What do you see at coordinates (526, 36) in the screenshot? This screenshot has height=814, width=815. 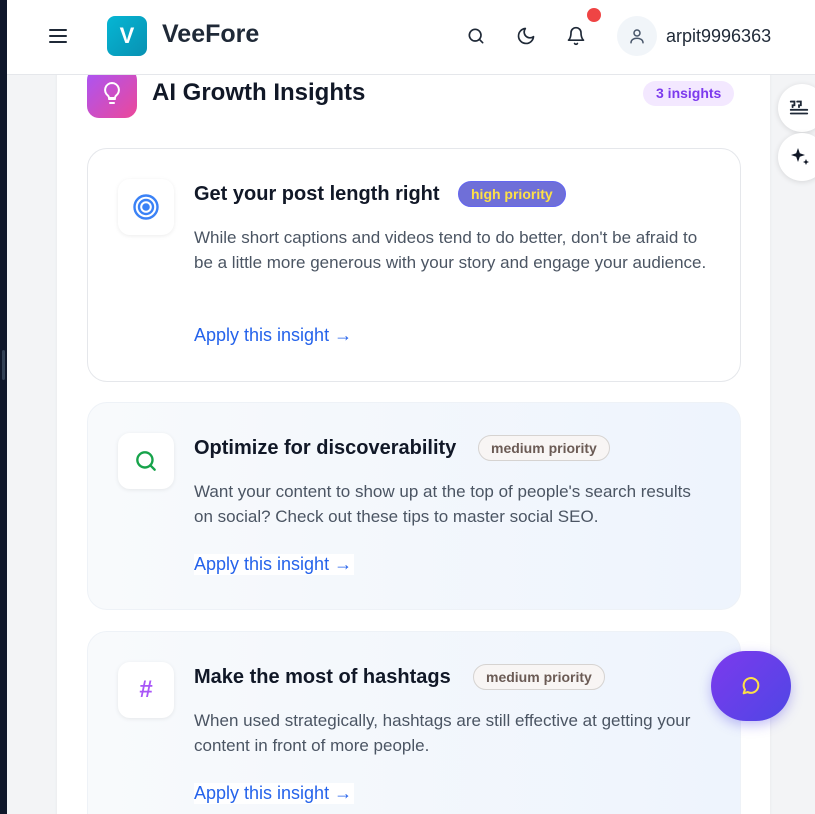 I see `moon-icon` at bounding box center [526, 36].